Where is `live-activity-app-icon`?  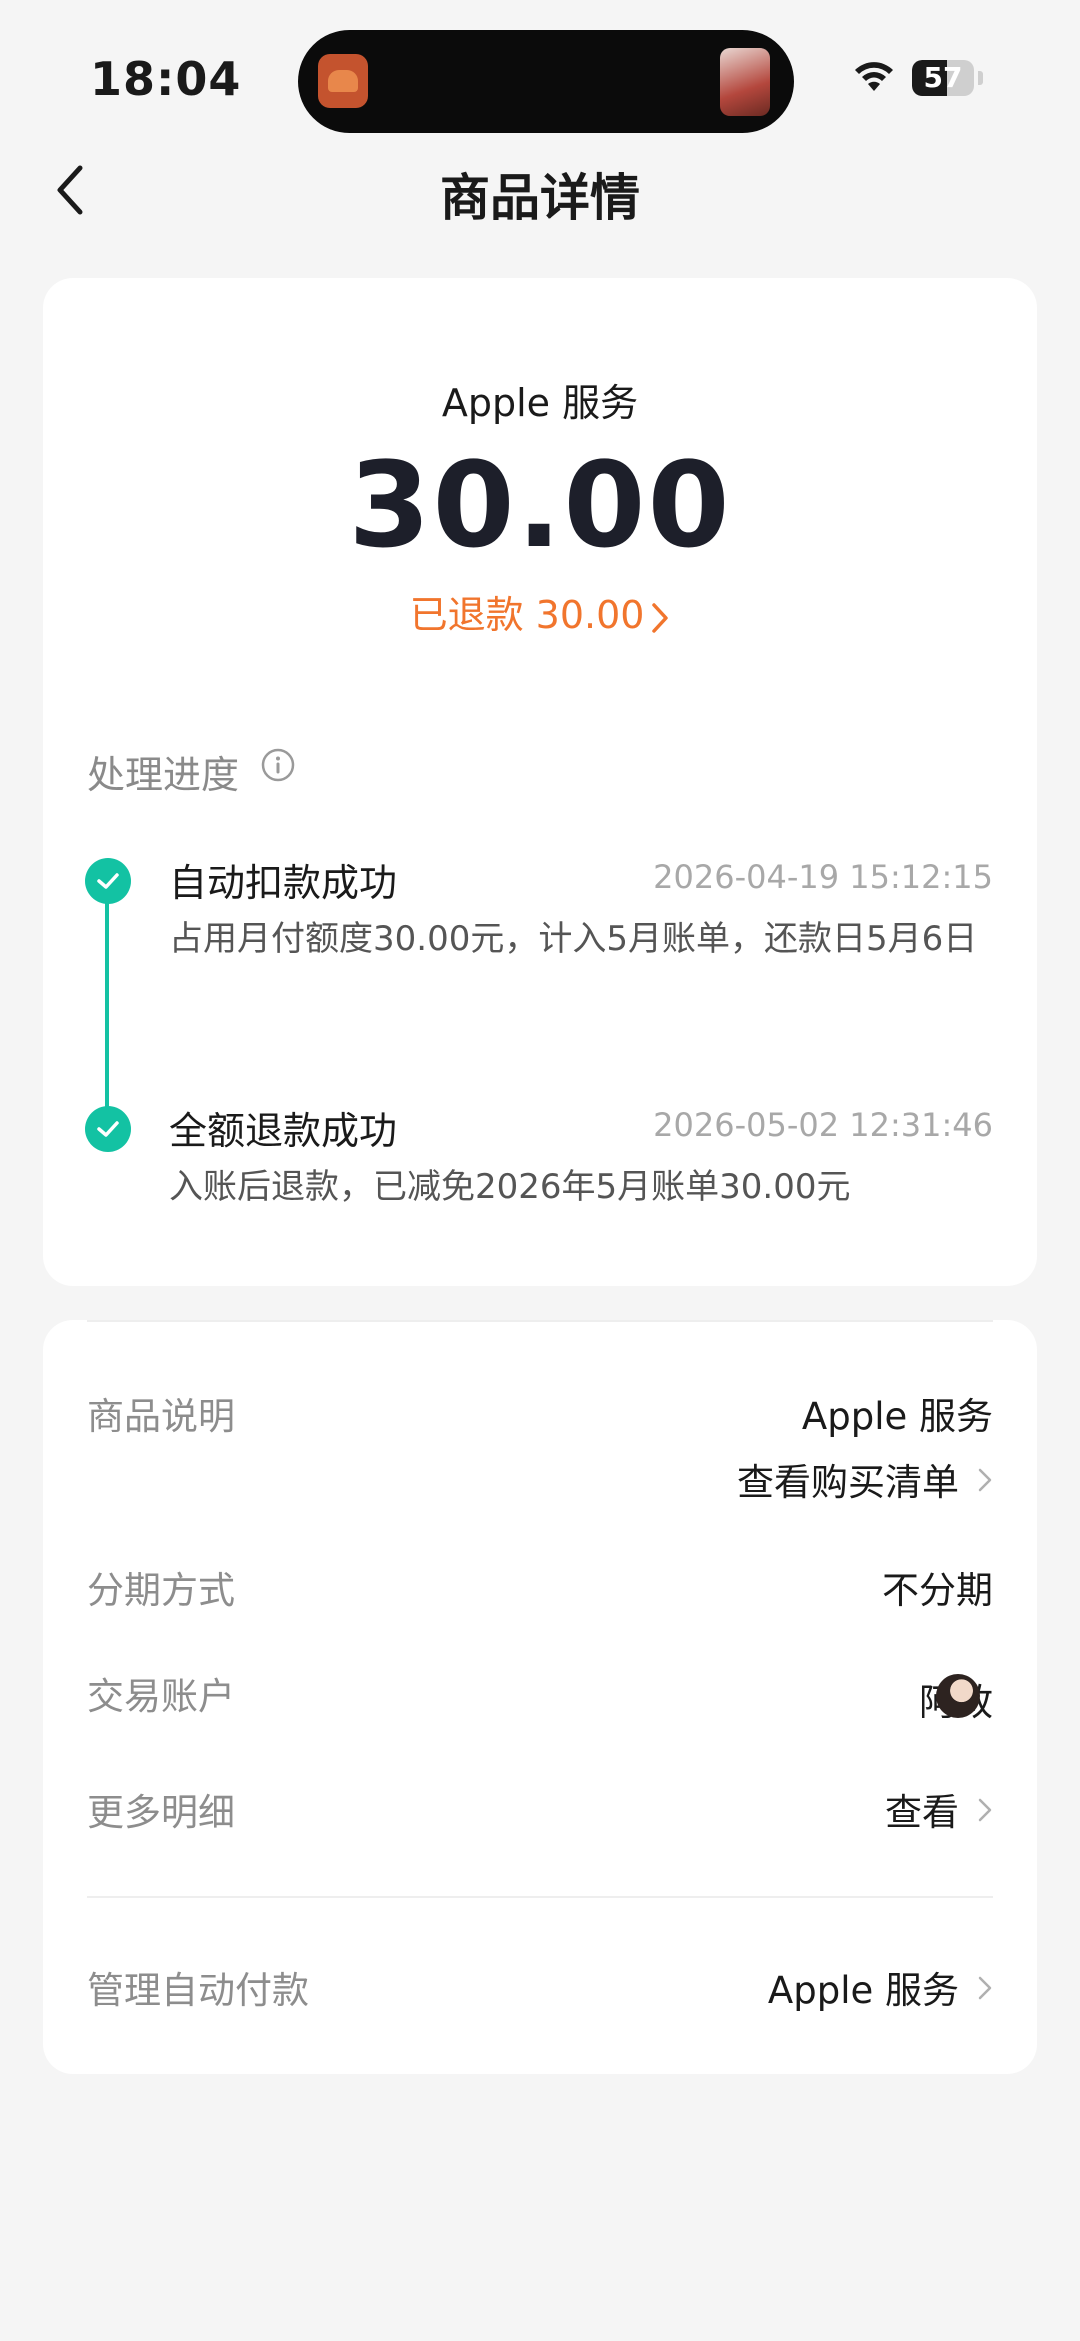 live-activity-app-icon is located at coordinates (343, 81).